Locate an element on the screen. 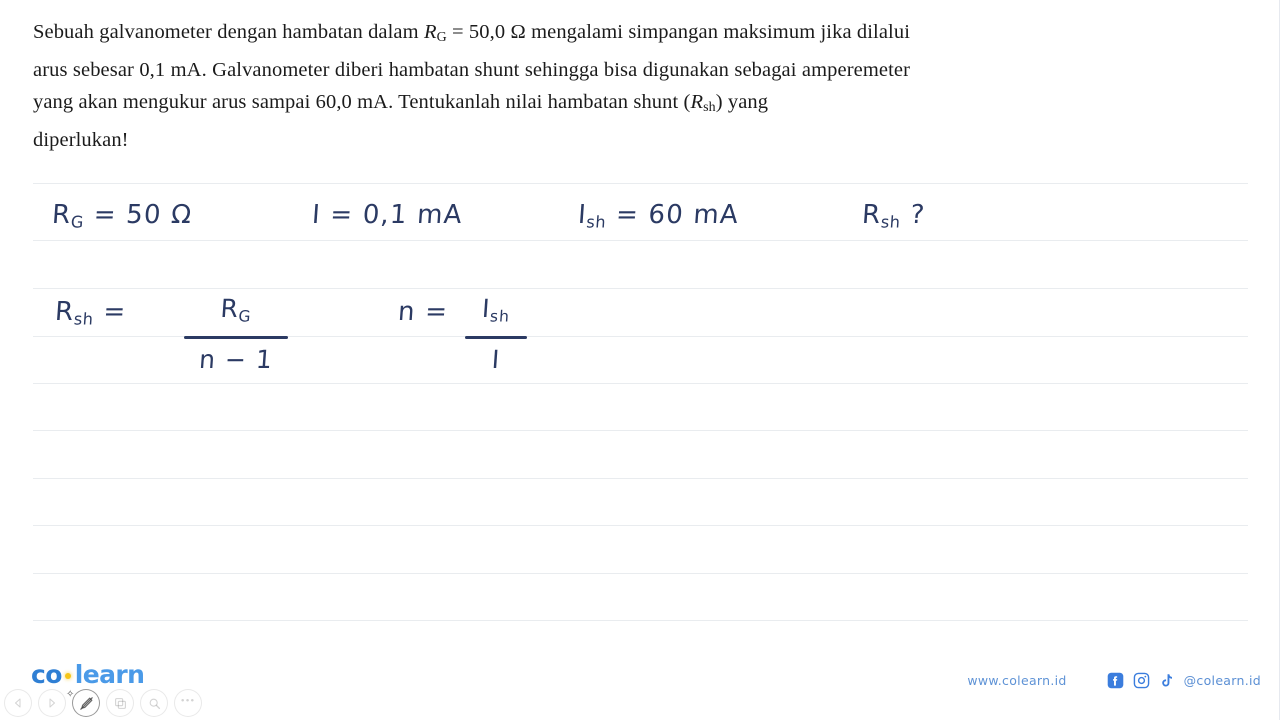 The height and width of the screenshot is (720, 1280). fraction-denominator: I is located at coordinates (496, 359).